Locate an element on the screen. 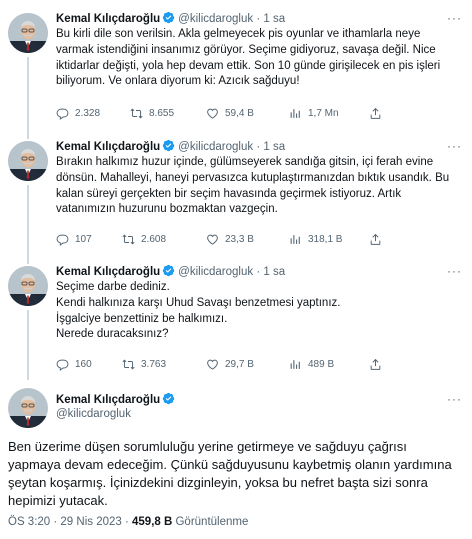 This screenshot has width=472, height=539. views-total: 459,8 B is located at coordinates (152, 522).